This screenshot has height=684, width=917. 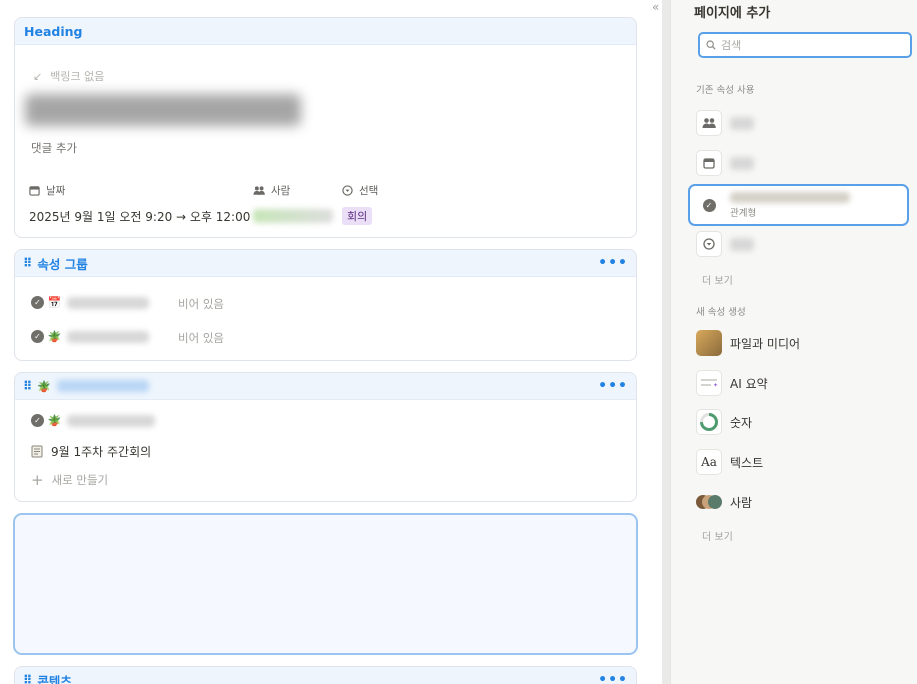 What do you see at coordinates (38, 76) in the screenshot?
I see `backlink-arrow-icon: ↙` at bounding box center [38, 76].